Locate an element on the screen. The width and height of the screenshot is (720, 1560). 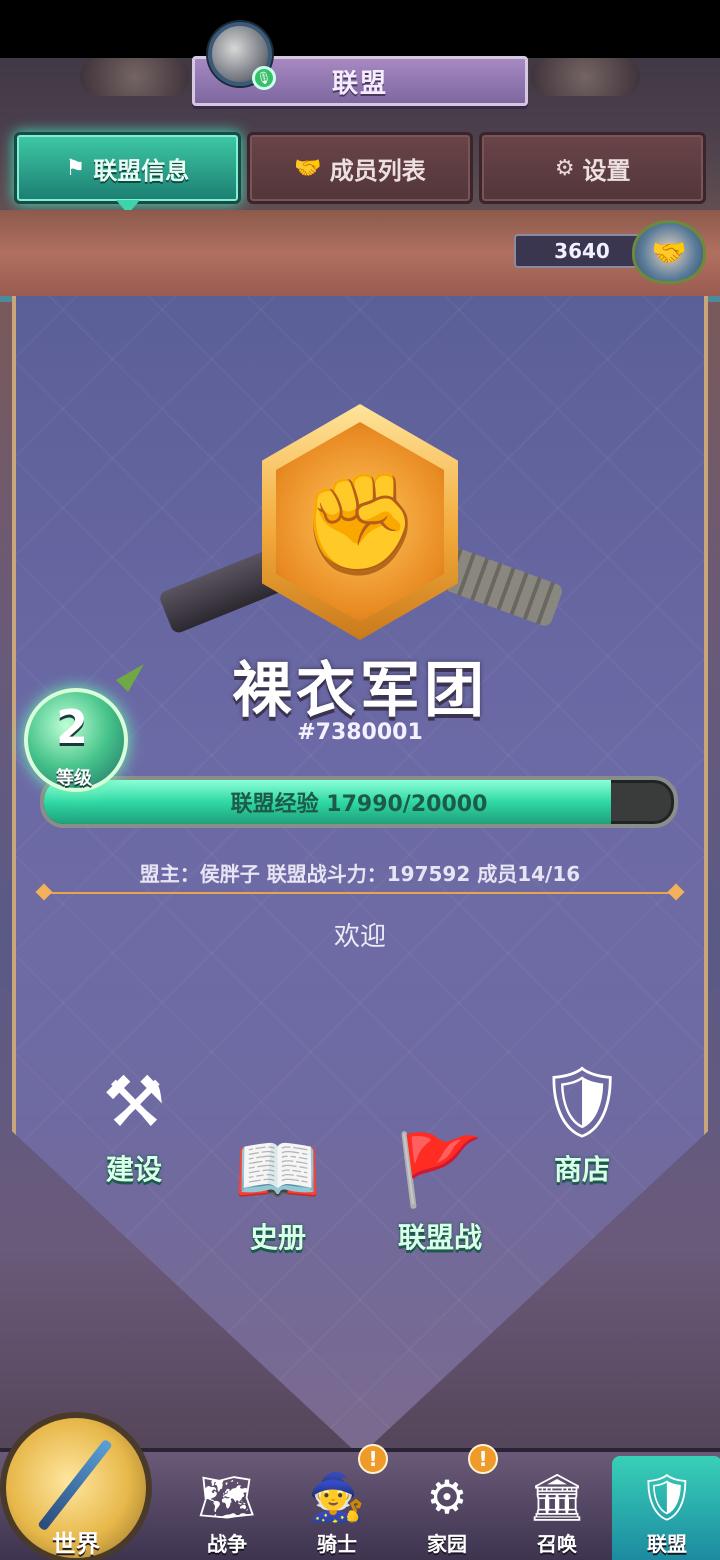
mic-icon: 🎙 is located at coordinates (264, 78).